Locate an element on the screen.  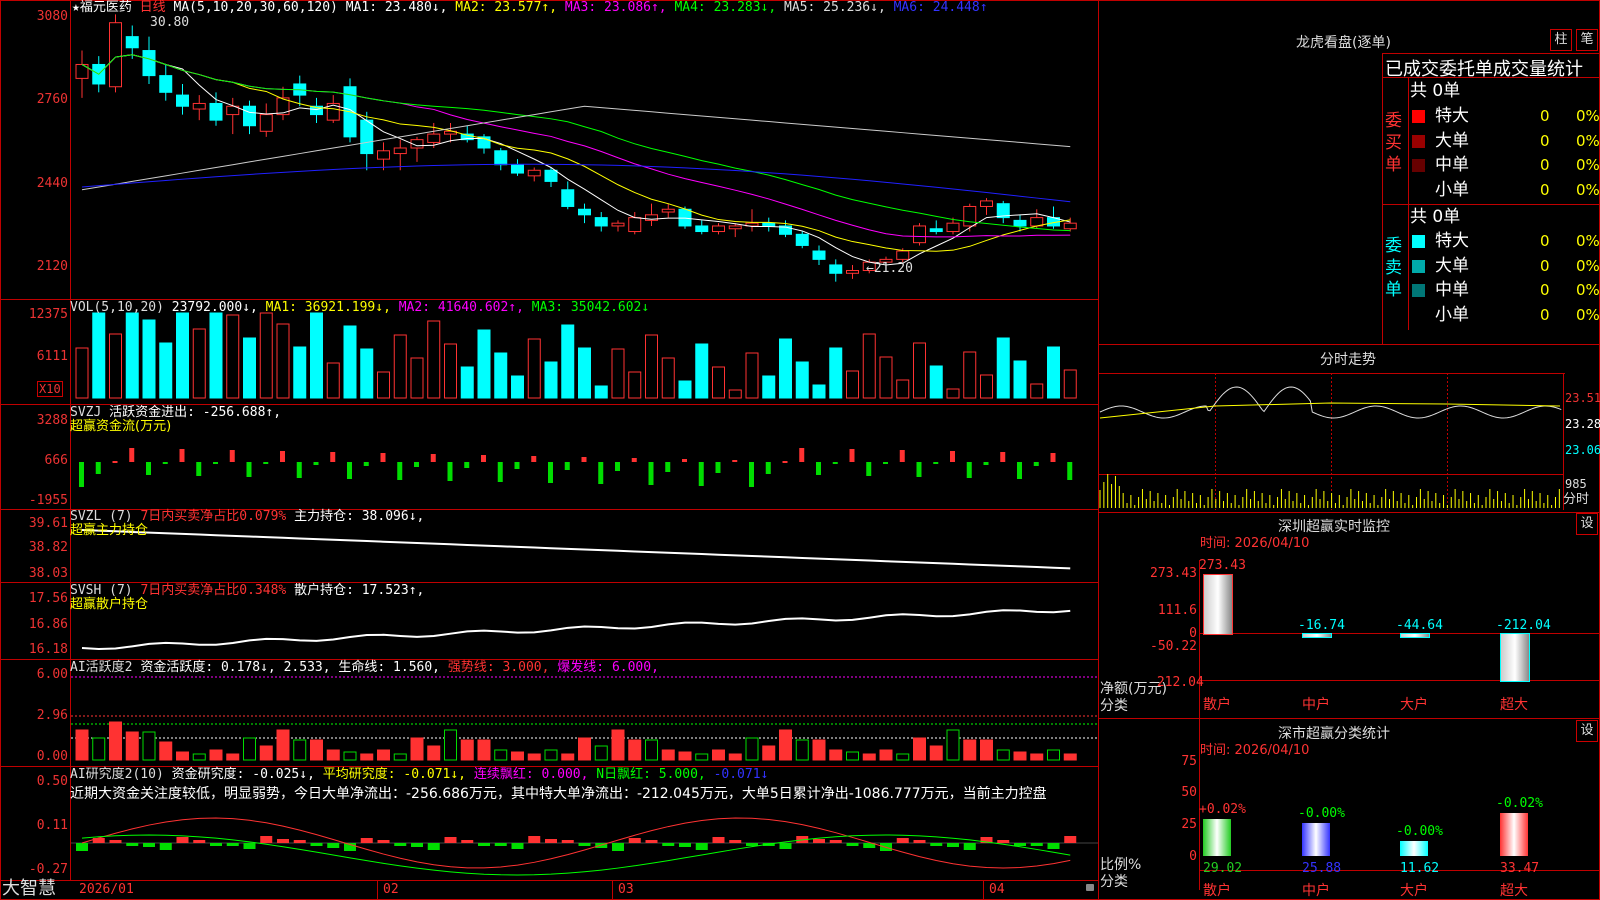
ai-active-title: AI活跃度2 is located at coordinates (101, 667).